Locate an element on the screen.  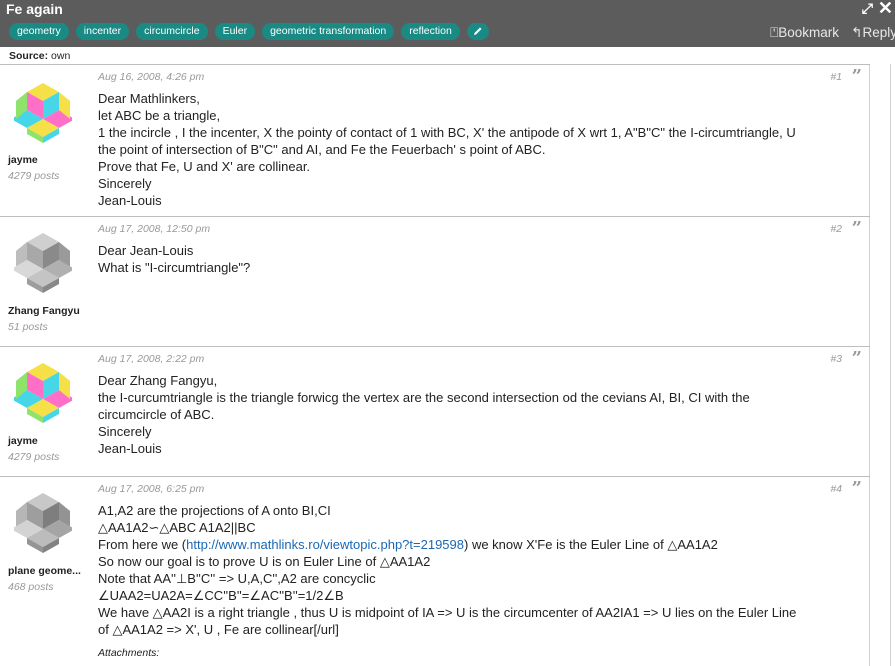
post-number: #3 is located at coordinates (836, 359).